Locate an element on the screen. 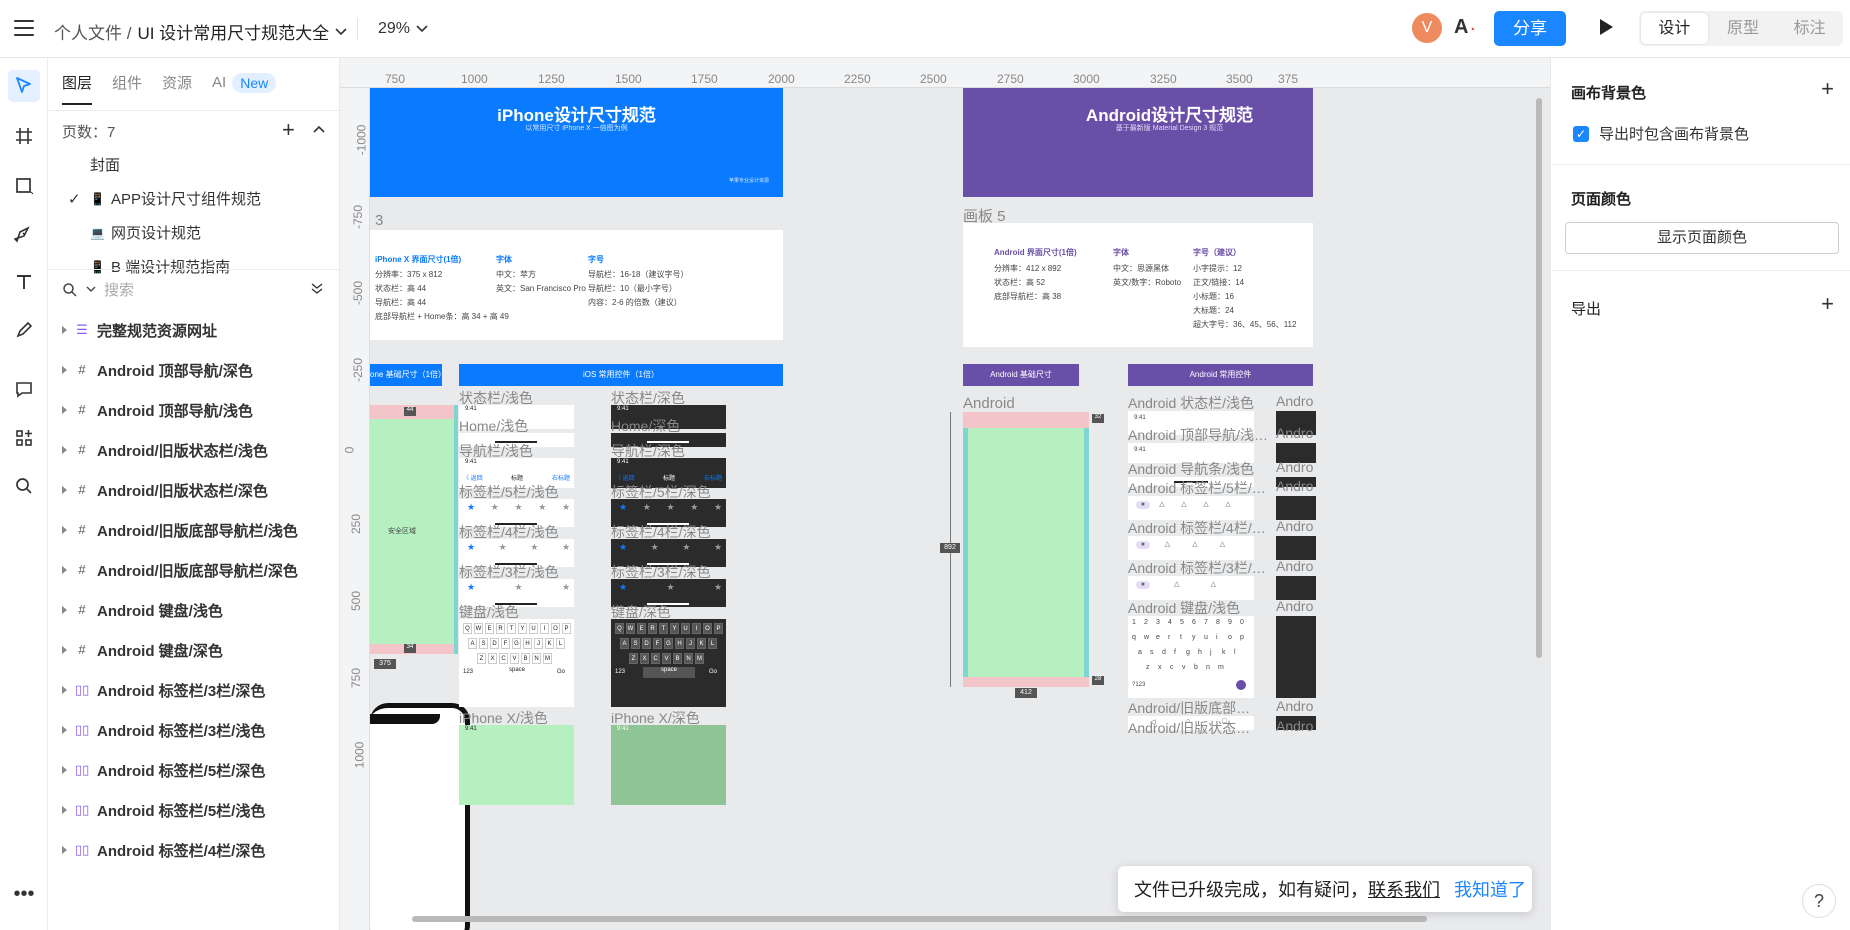  add-canvas-bg-icon: + is located at coordinates (1827, 89).